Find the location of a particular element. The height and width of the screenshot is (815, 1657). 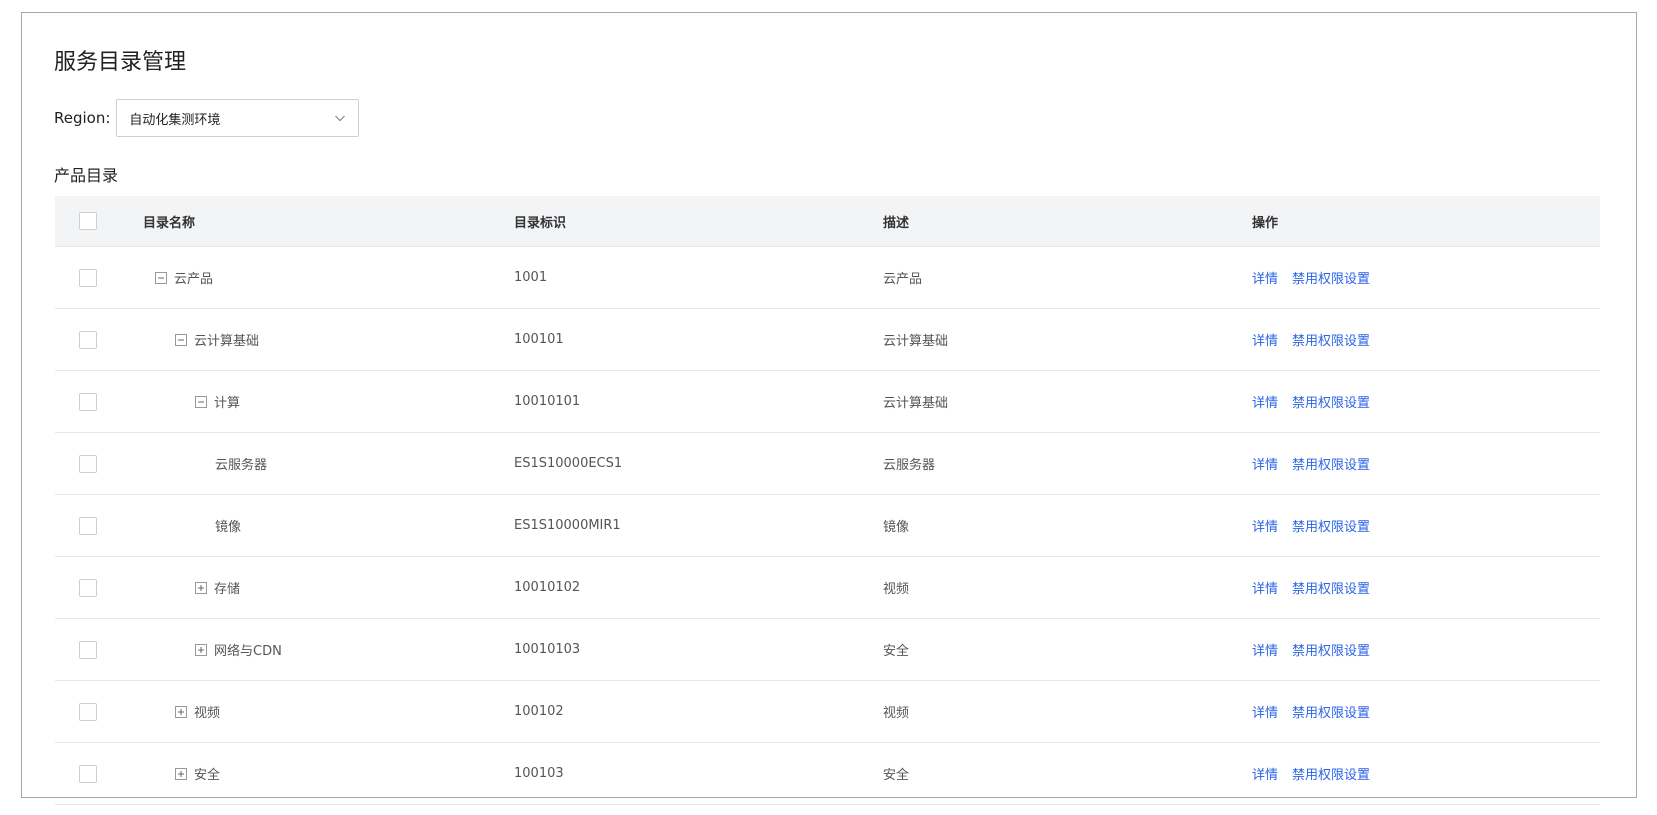

row-name: 存储 is located at coordinates (227, 589).